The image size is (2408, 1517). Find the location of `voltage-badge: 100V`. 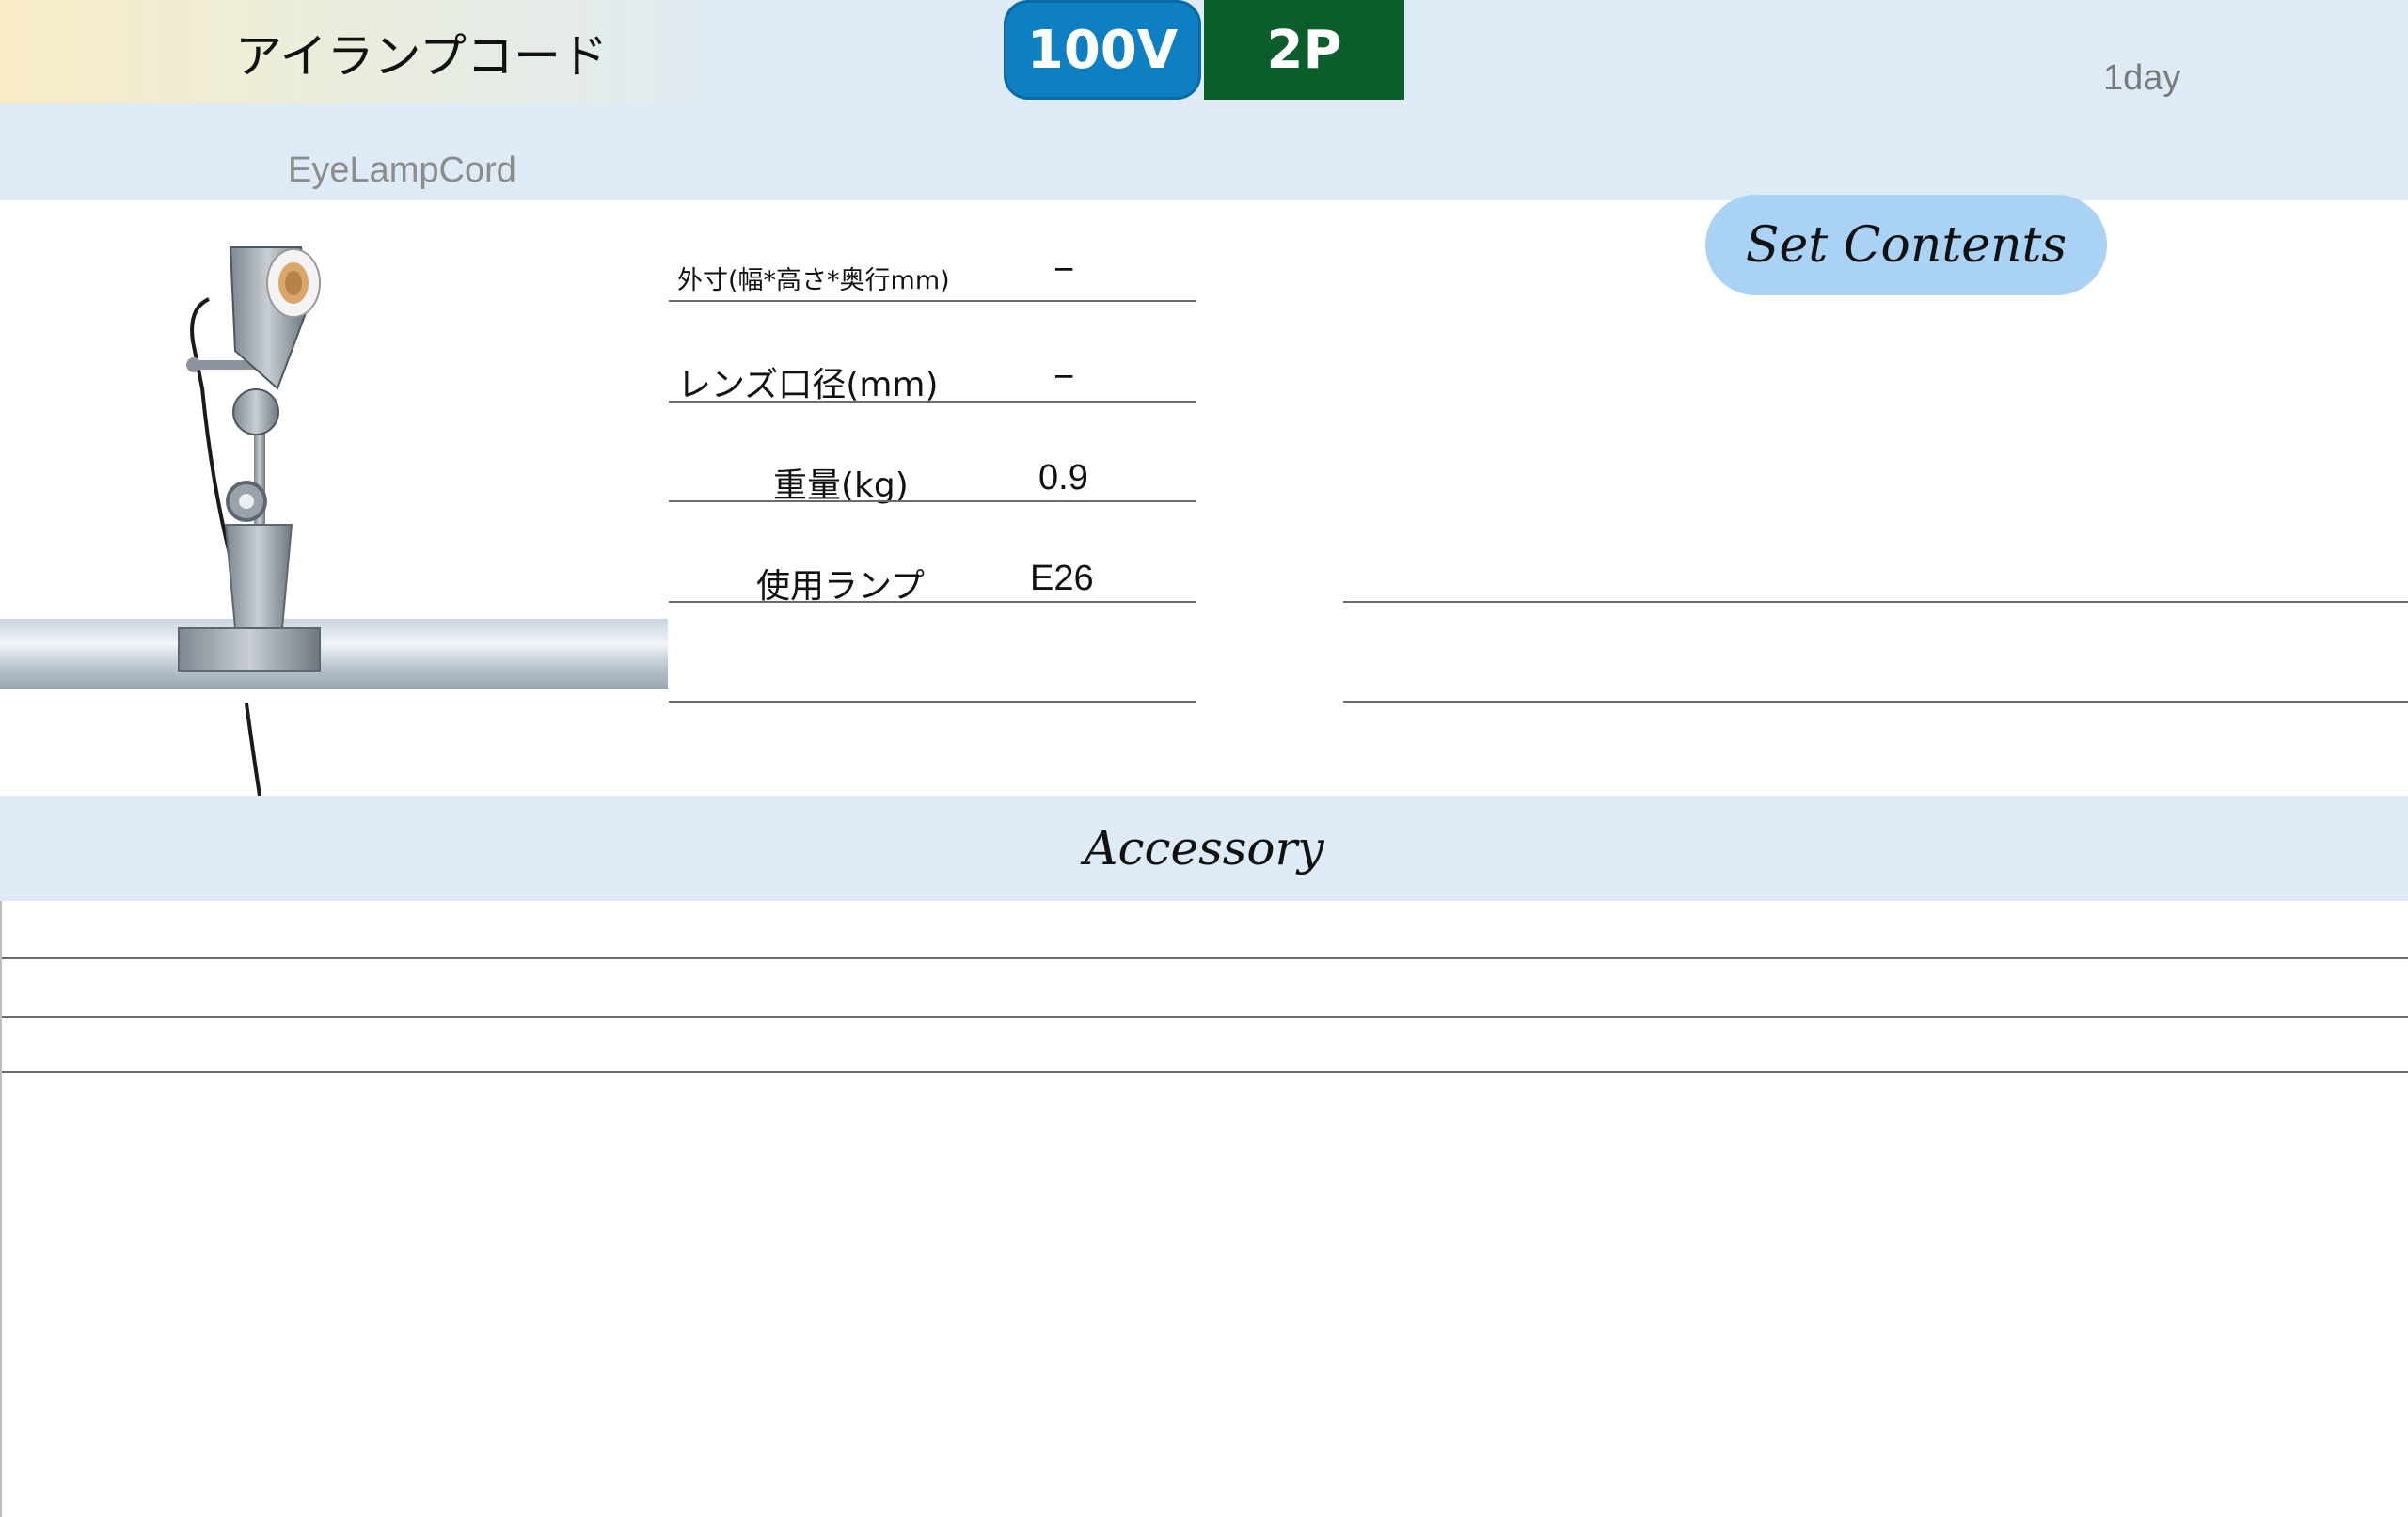

voltage-badge: 100V is located at coordinates (1102, 50).